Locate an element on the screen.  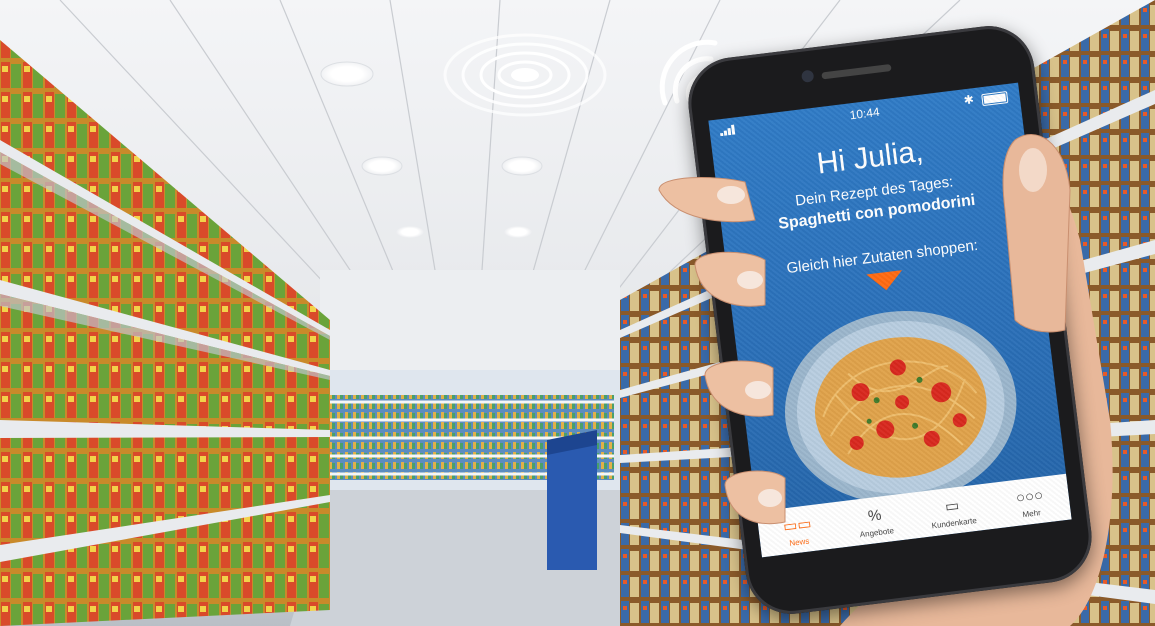
percent-icon: % is located at coordinates (875, 516).